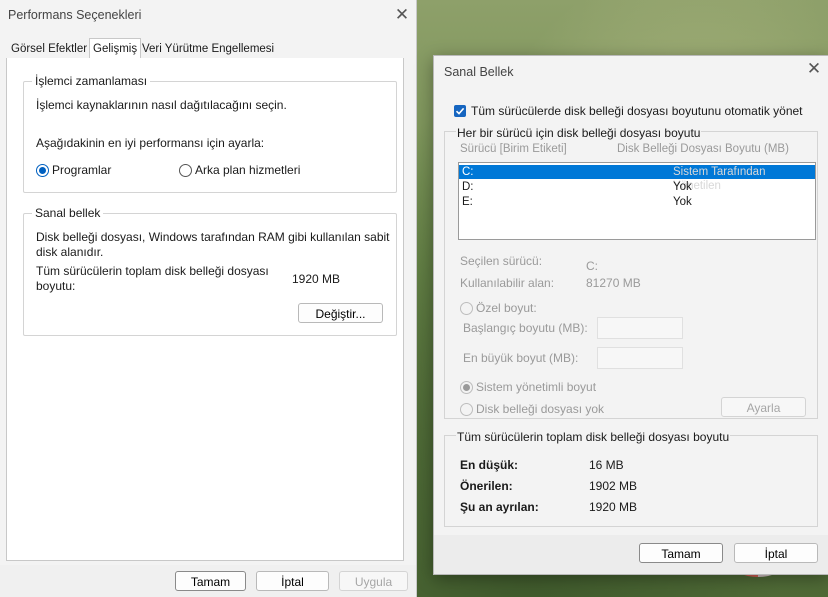 The height and width of the screenshot is (597, 828). Describe the element at coordinates (606, 465) in the screenshot. I see `minimum-value: 16 MB` at that location.